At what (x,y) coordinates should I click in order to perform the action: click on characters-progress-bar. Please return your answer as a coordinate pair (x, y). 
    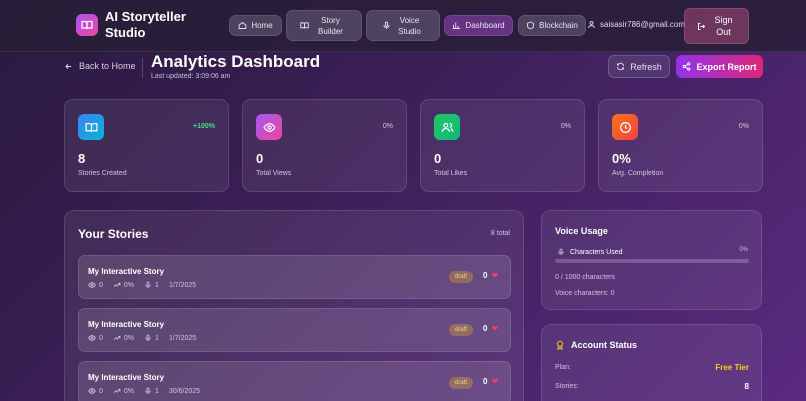
    Looking at the image, I should click on (652, 261).